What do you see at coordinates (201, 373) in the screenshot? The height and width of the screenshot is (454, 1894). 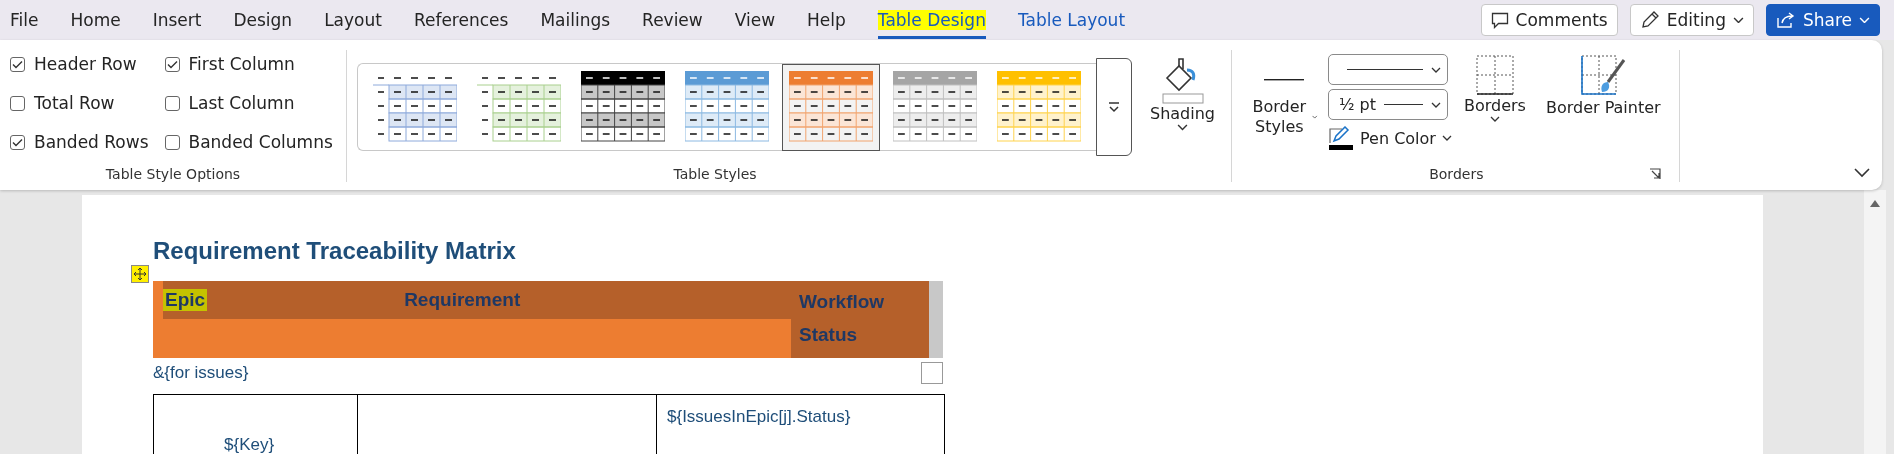 I see `loop-tag: &{for issues}` at bounding box center [201, 373].